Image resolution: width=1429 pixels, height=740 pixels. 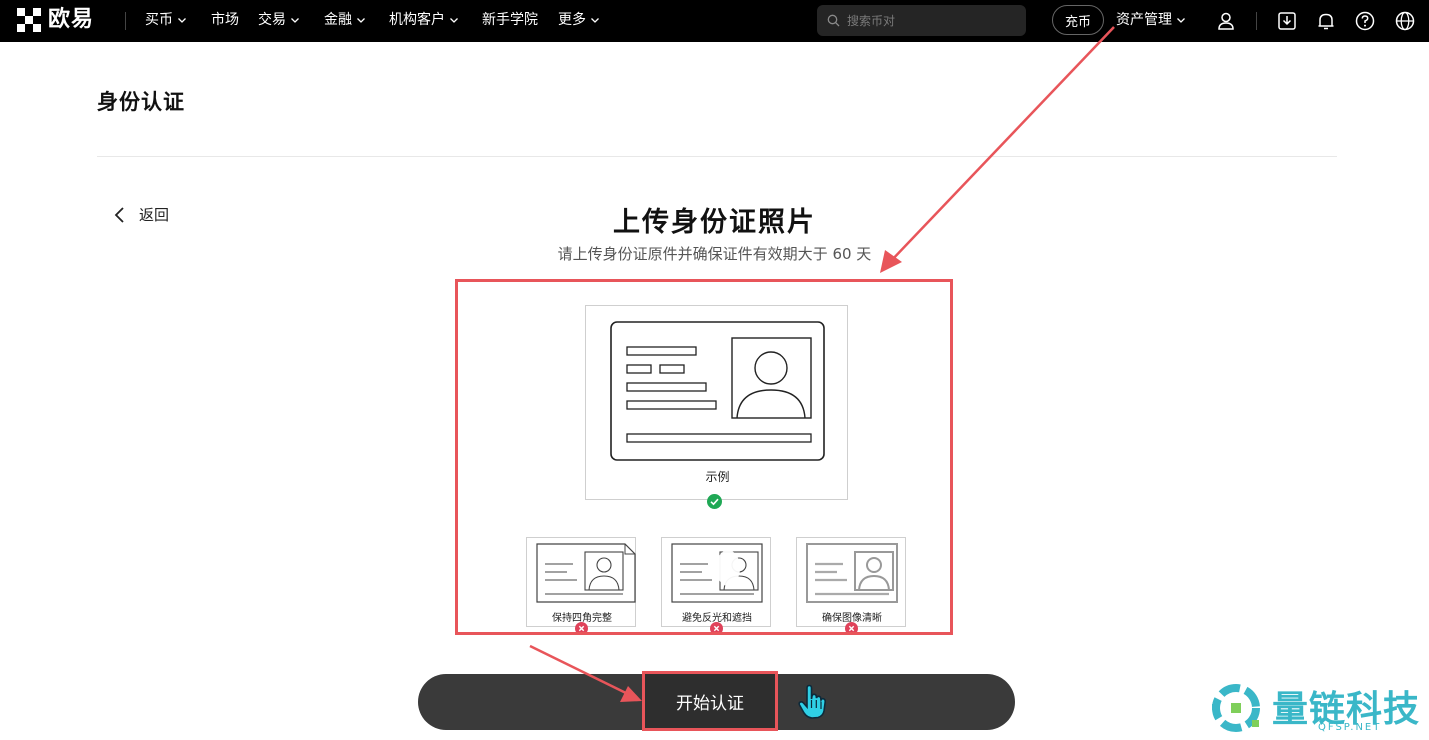 What do you see at coordinates (1350, 727) in the screenshot?
I see `watermark-subtext: QFSP.NET` at bounding box center [1350, 727].